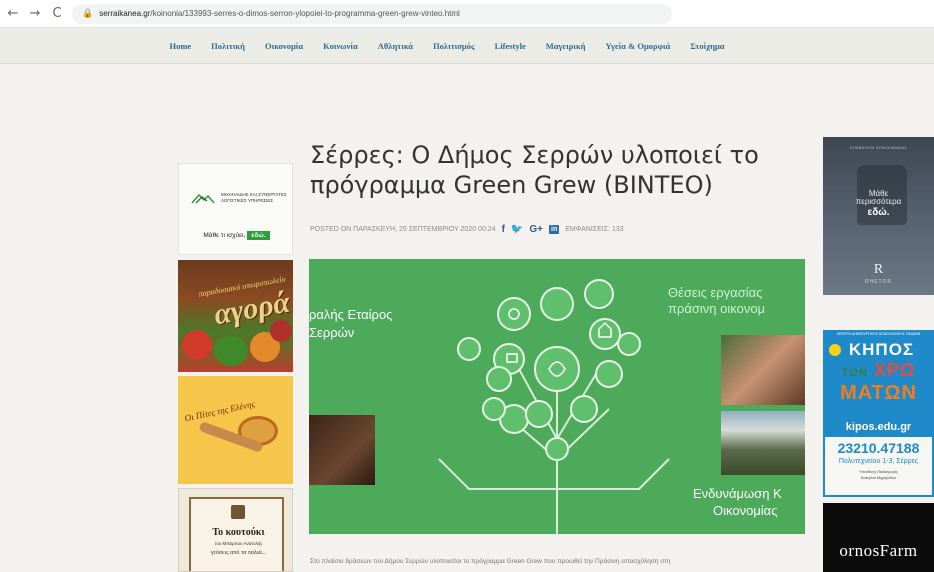  Describe the element at coordinates (878, 282) in the screenshot. I see `ad-rhetor-brand: RHETOR` at that location.